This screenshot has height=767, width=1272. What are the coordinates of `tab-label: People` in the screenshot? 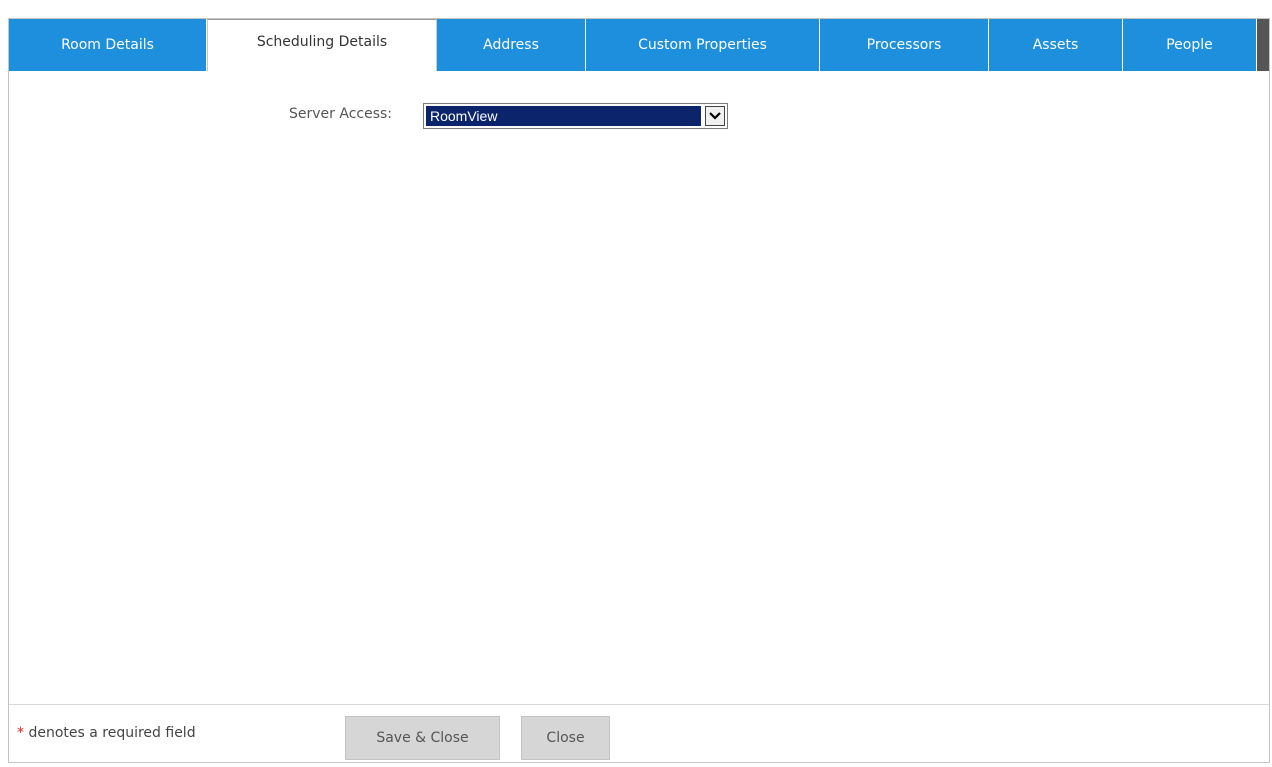 It's located at (1189, 45).